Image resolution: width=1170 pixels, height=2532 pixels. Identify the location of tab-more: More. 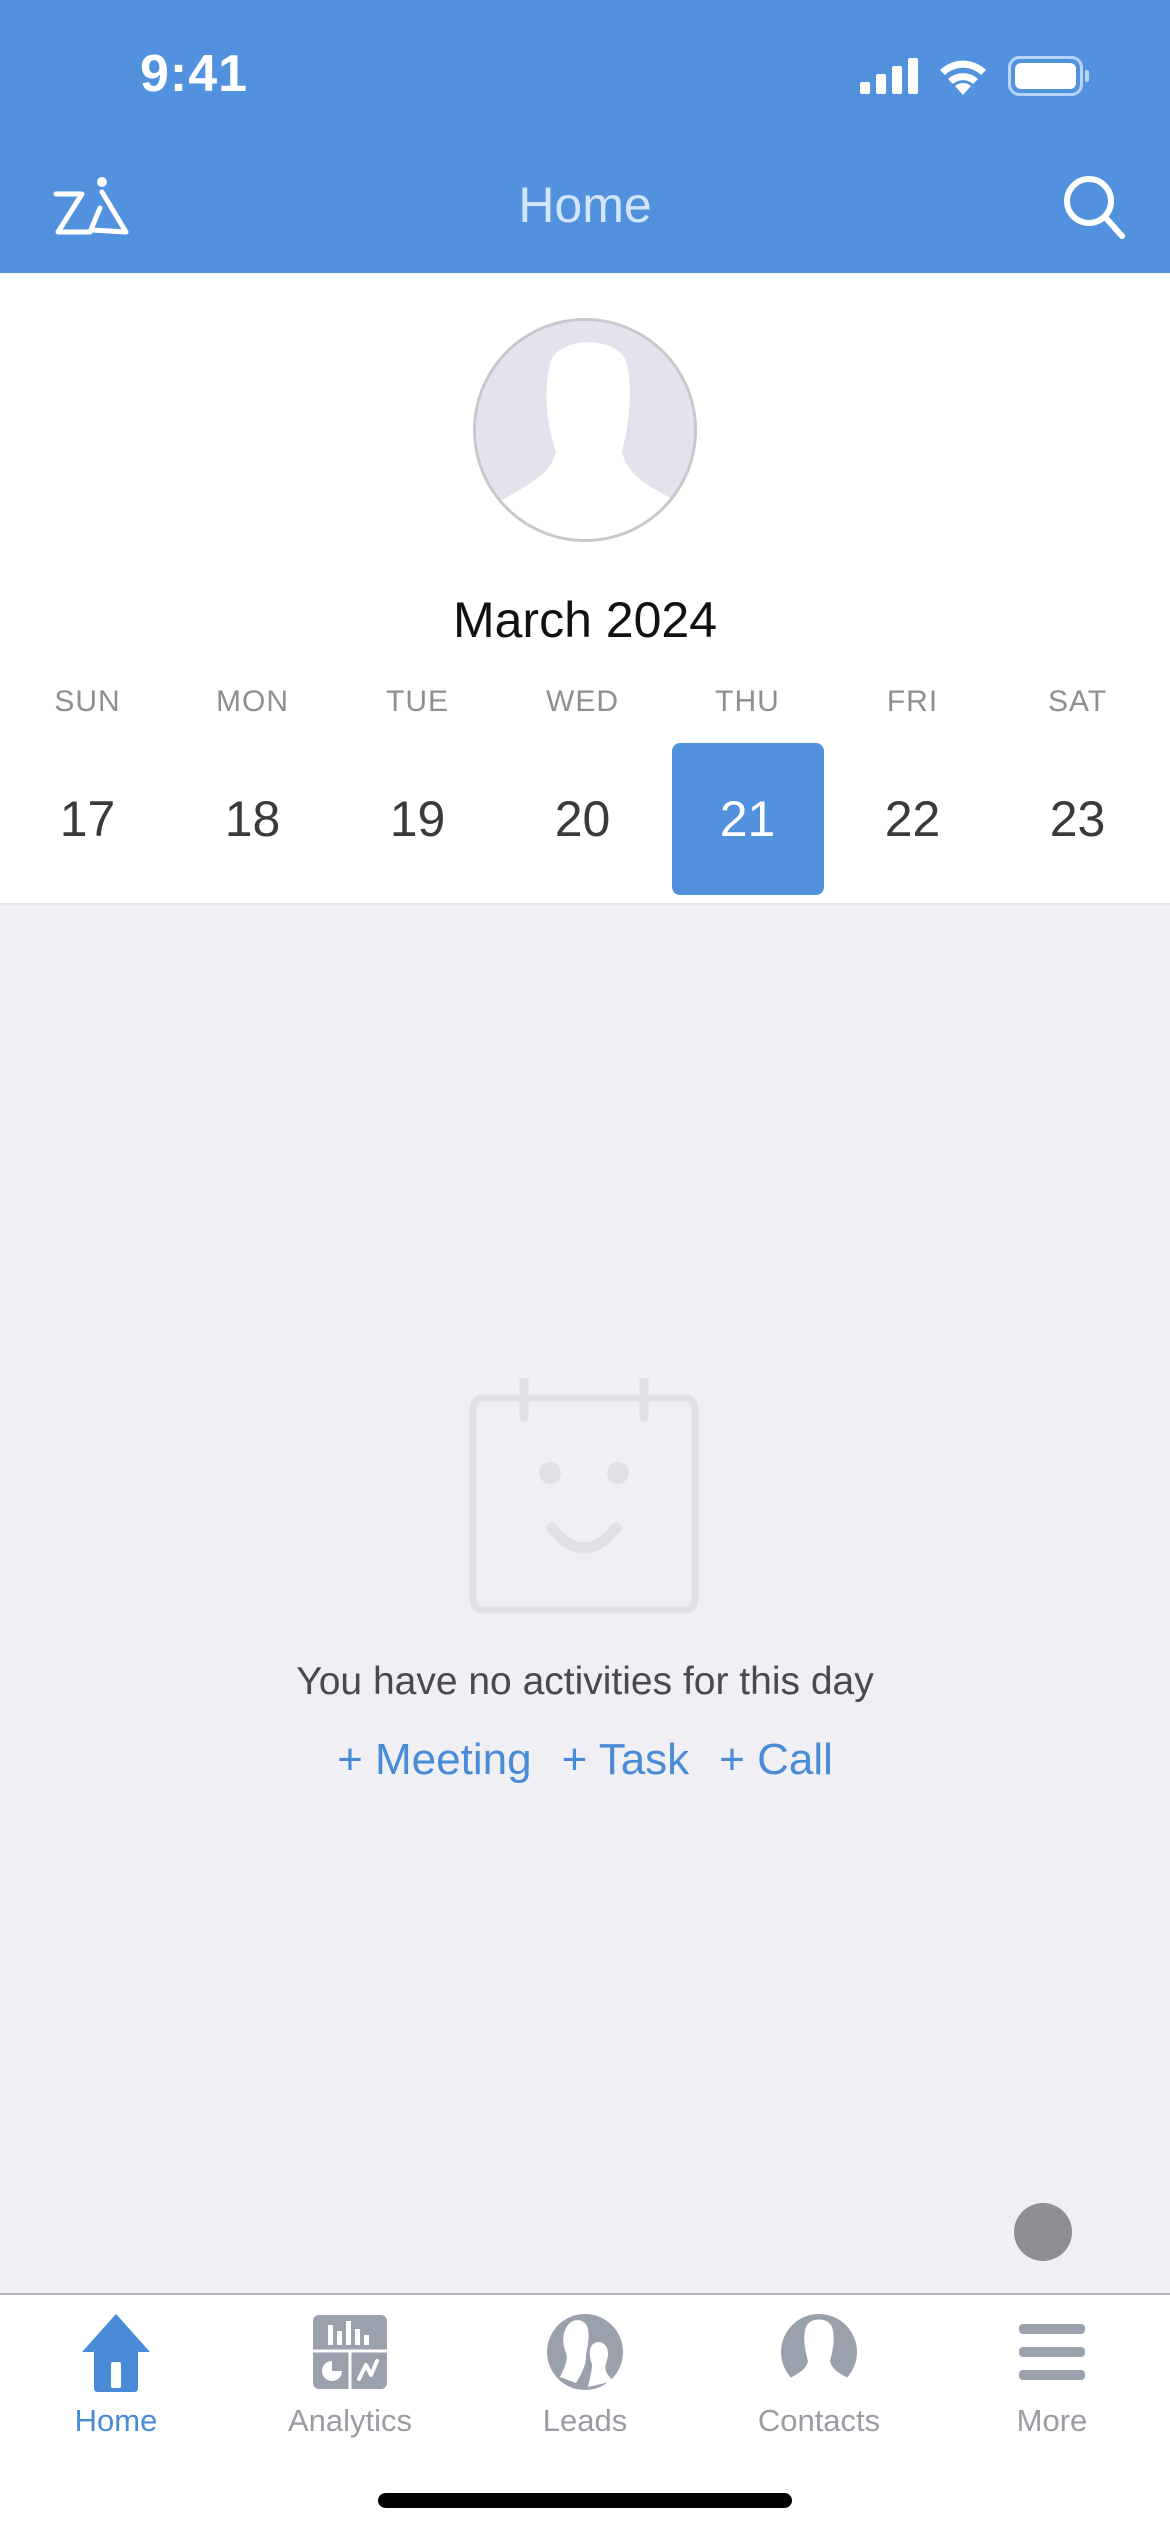
(1052, 2374).